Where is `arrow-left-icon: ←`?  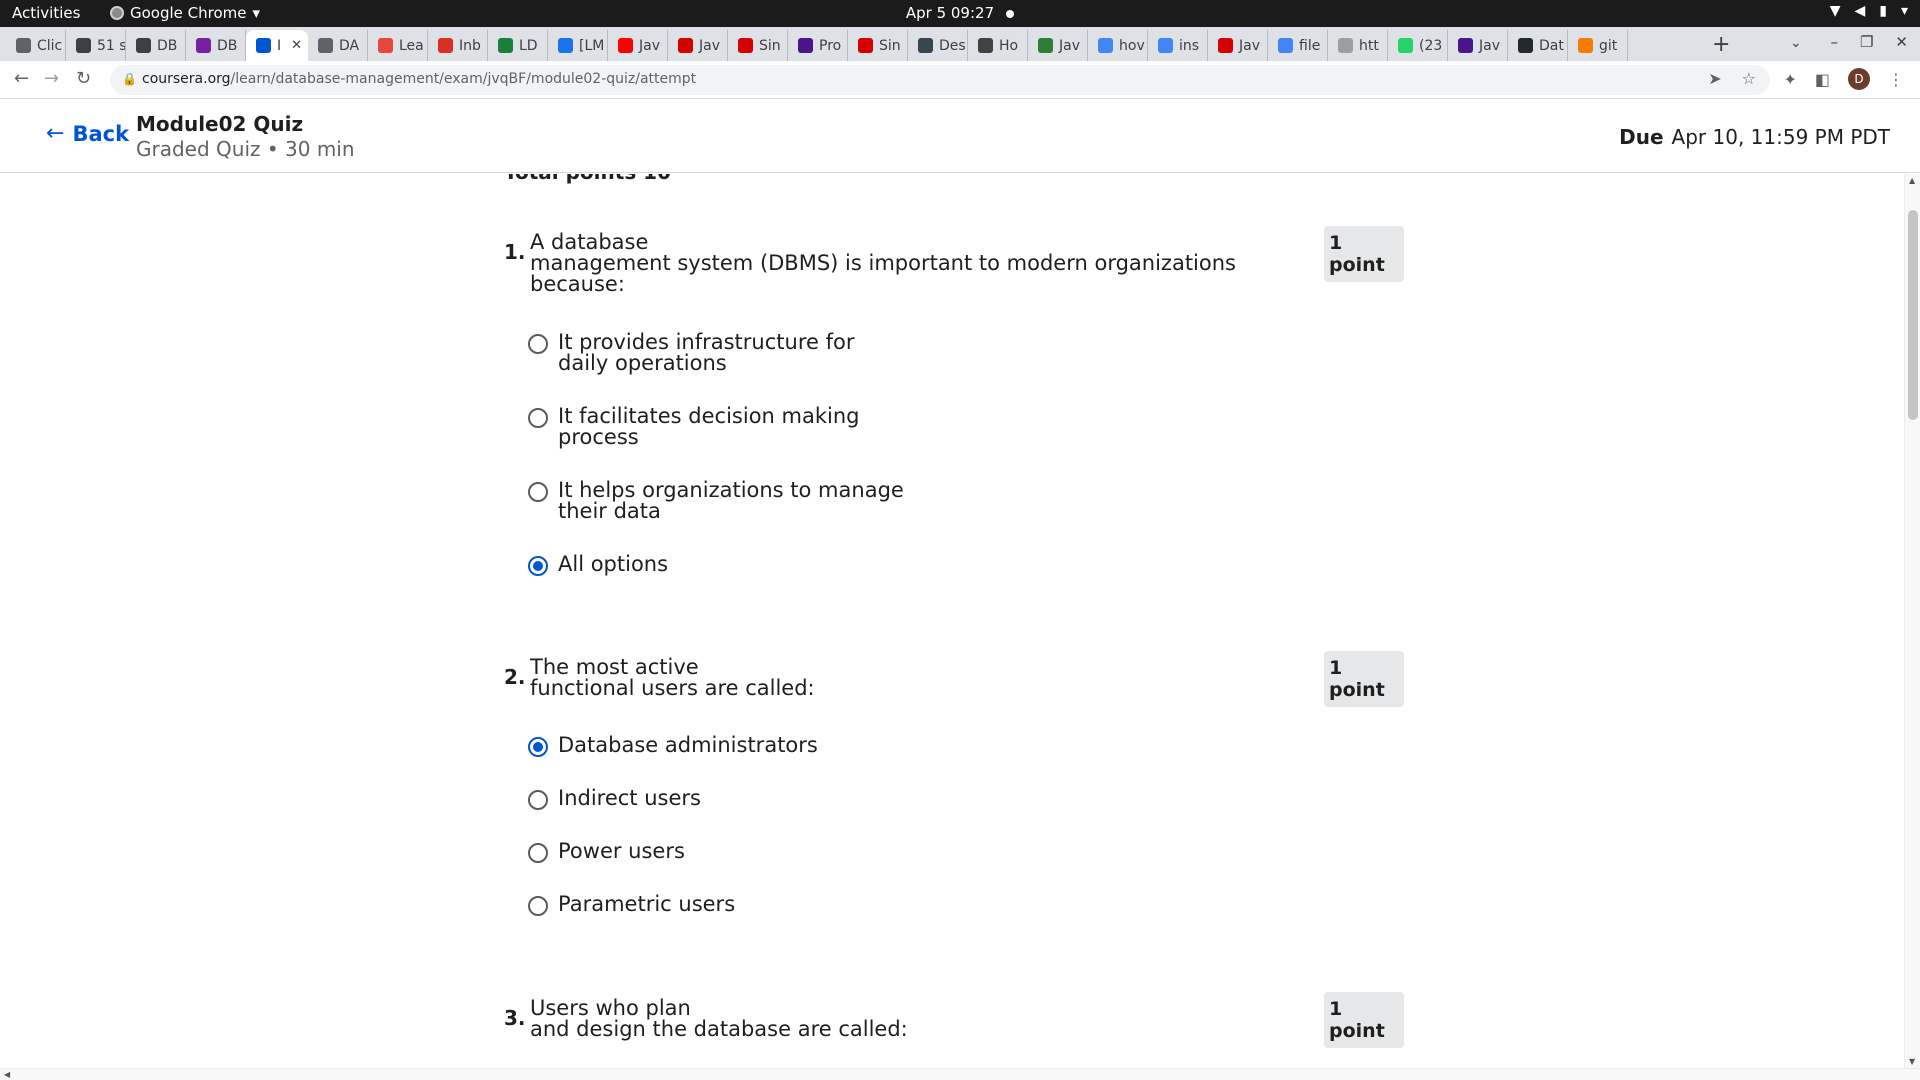
arrow-left-icon: ← is located at coordinates (55, 133).